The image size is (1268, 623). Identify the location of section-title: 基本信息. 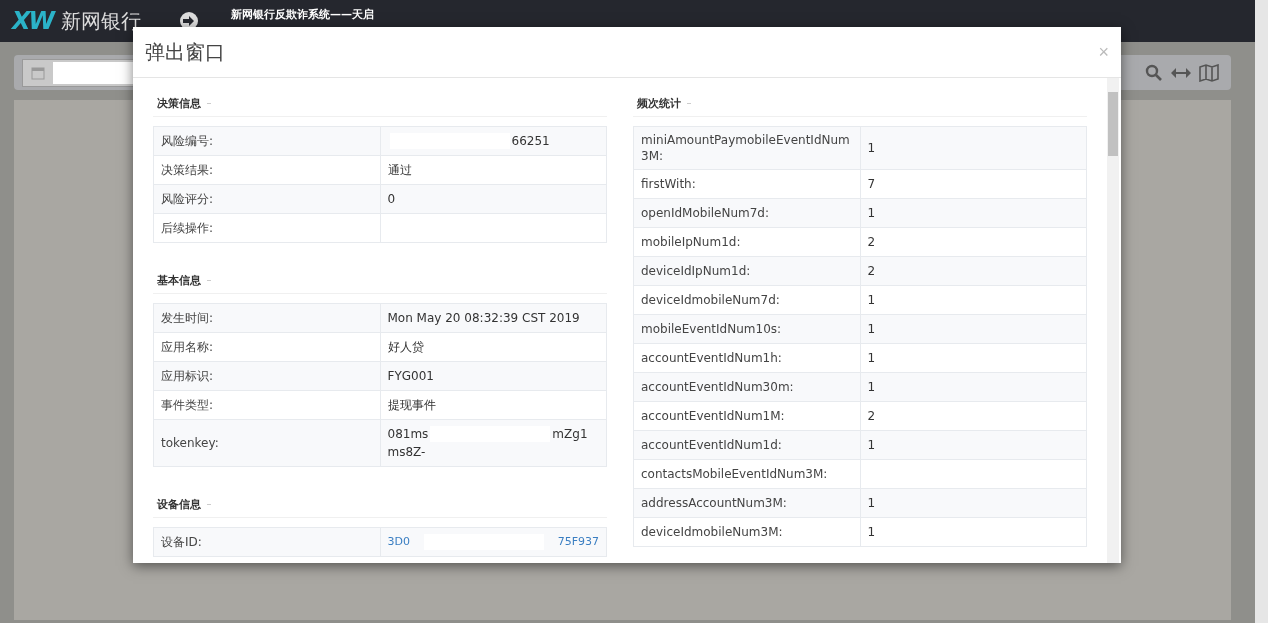
(179, 280).